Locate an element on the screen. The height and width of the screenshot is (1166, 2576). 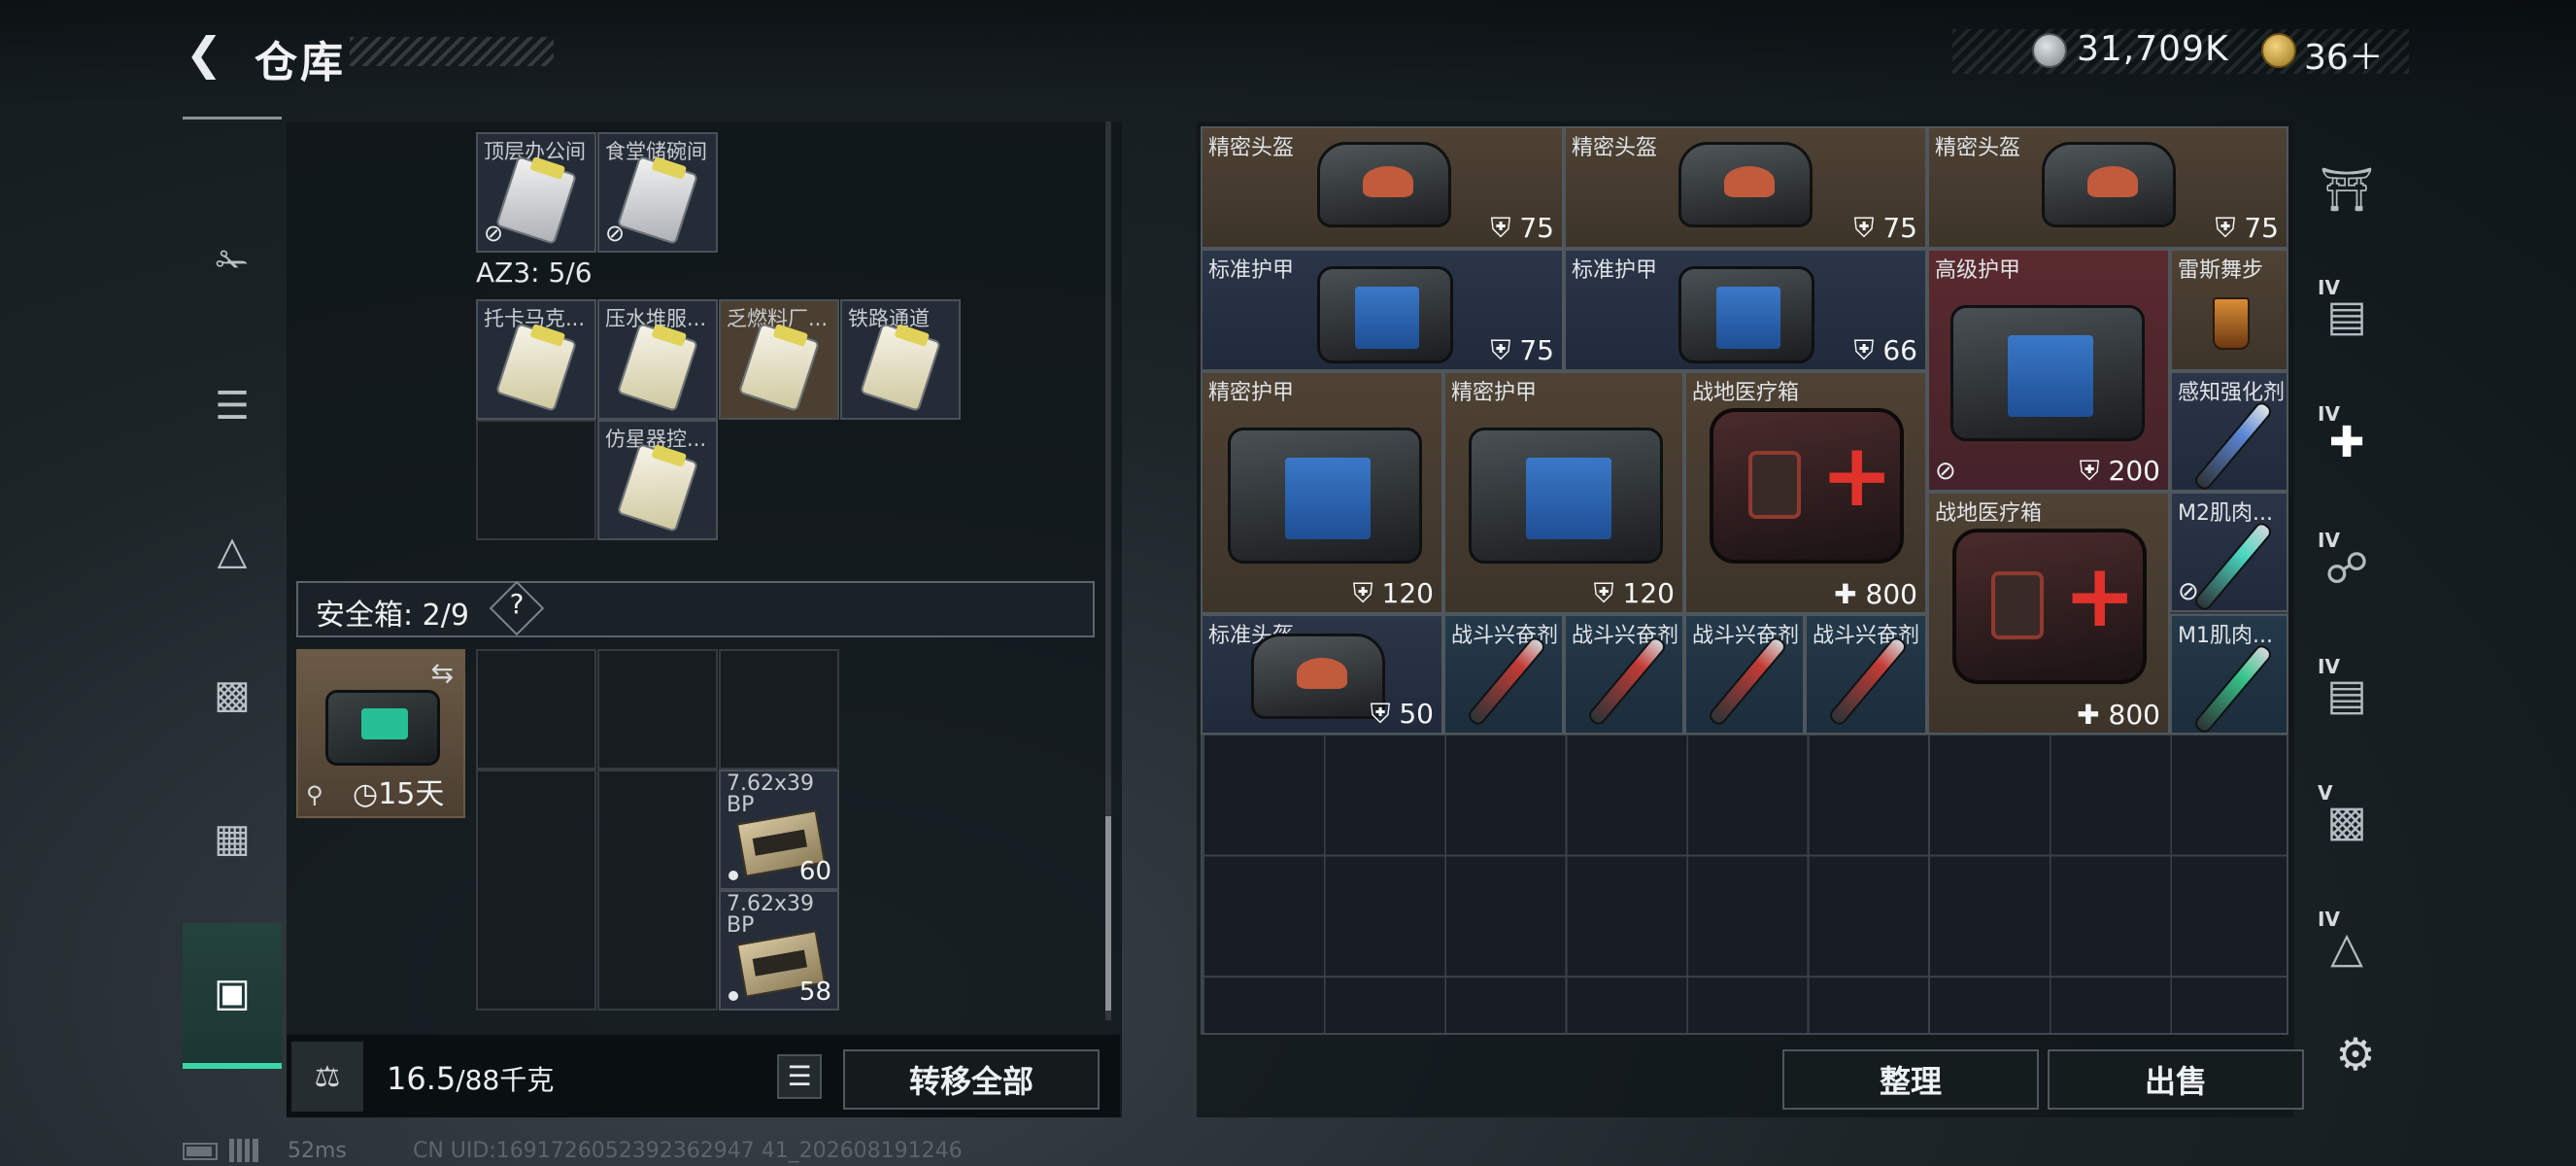
stash-tab-1: IV ▤ is located at coordinates (2347, 316).